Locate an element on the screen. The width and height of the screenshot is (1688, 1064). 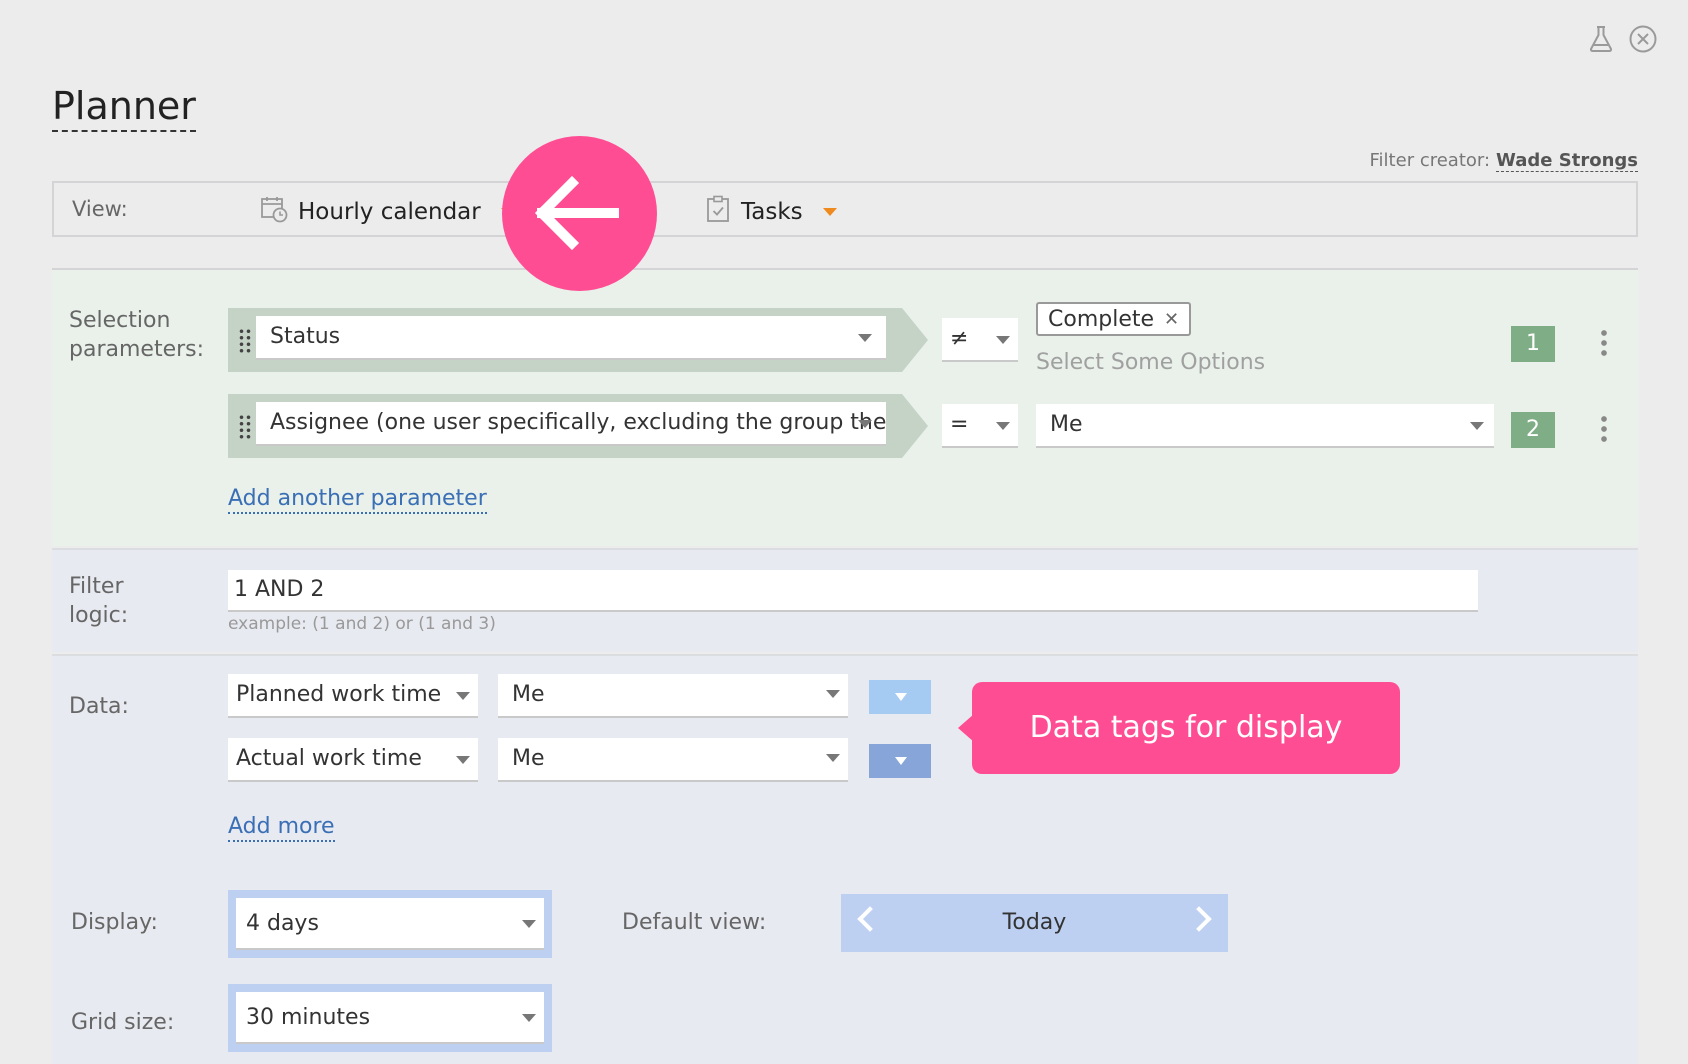
data-metric-value: Actual work time is located at coordinates (329, 758).